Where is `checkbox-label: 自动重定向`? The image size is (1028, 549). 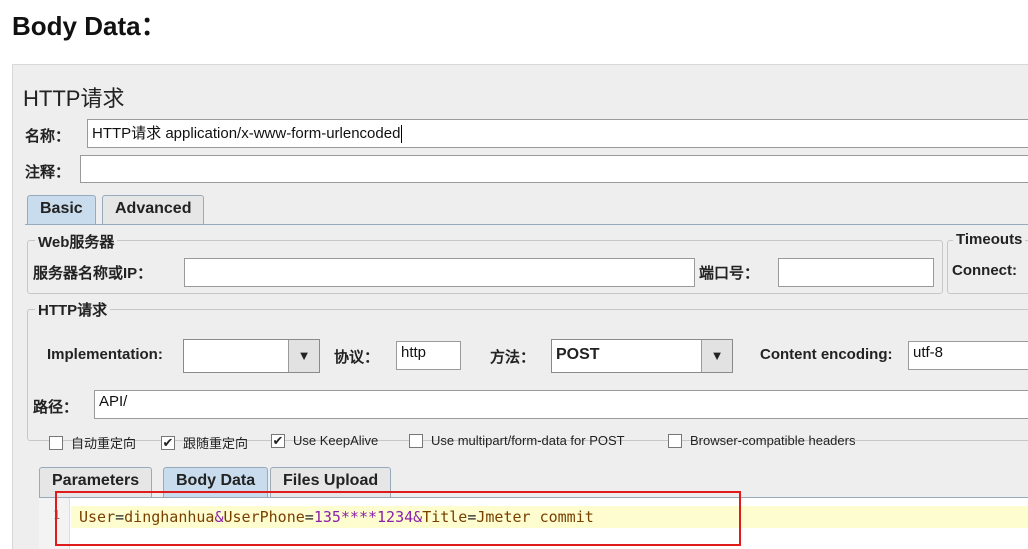
checkbox-label: 自动重定向 is located at coordinates (104, 443).